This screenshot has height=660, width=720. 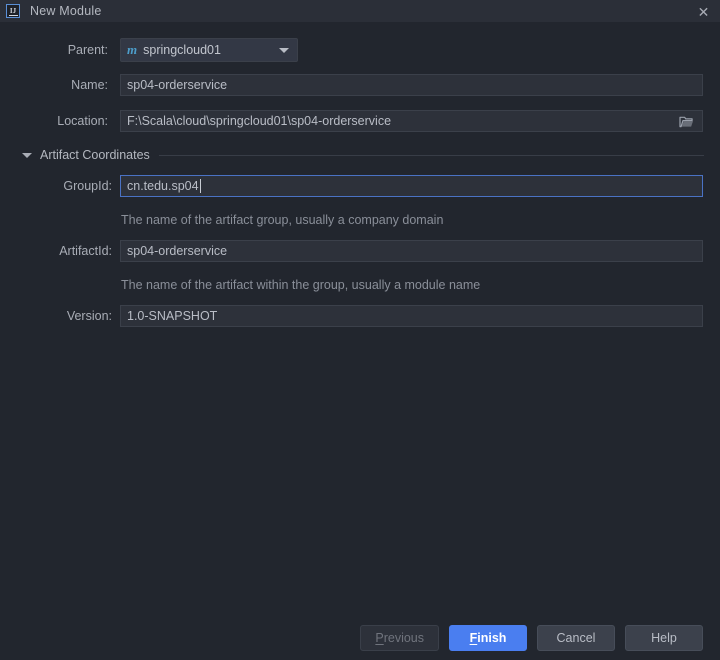 What do you see at coordinates (89, 85) in the screenshot?
I see `name-label: Name:` at bounding box center [89, 85].